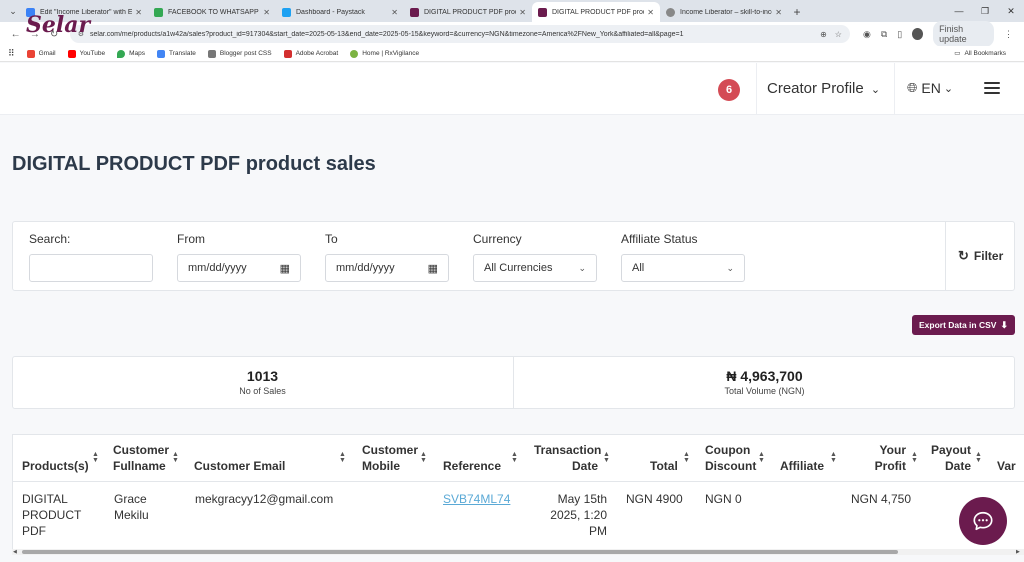 The height and width of the screenshot is (562, 1024). I want to click on cell-line: DIGITAL, so click(45, 499).